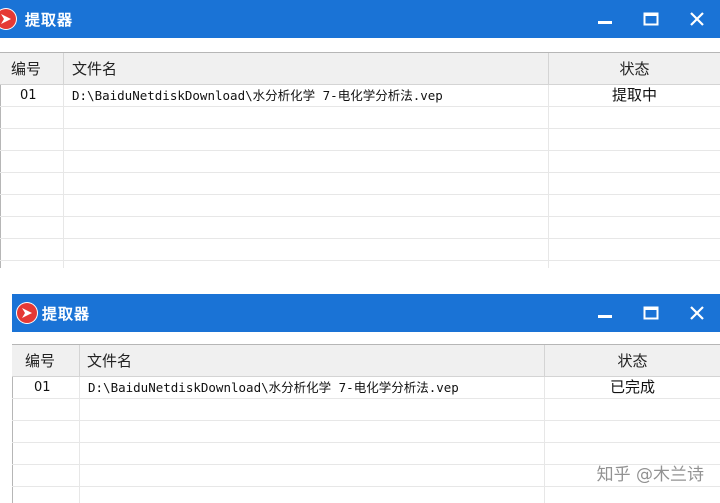 This screenshot has height=503, width=720. I want to click on watermark: 知乎 @木兰诗, so click(650, 475).